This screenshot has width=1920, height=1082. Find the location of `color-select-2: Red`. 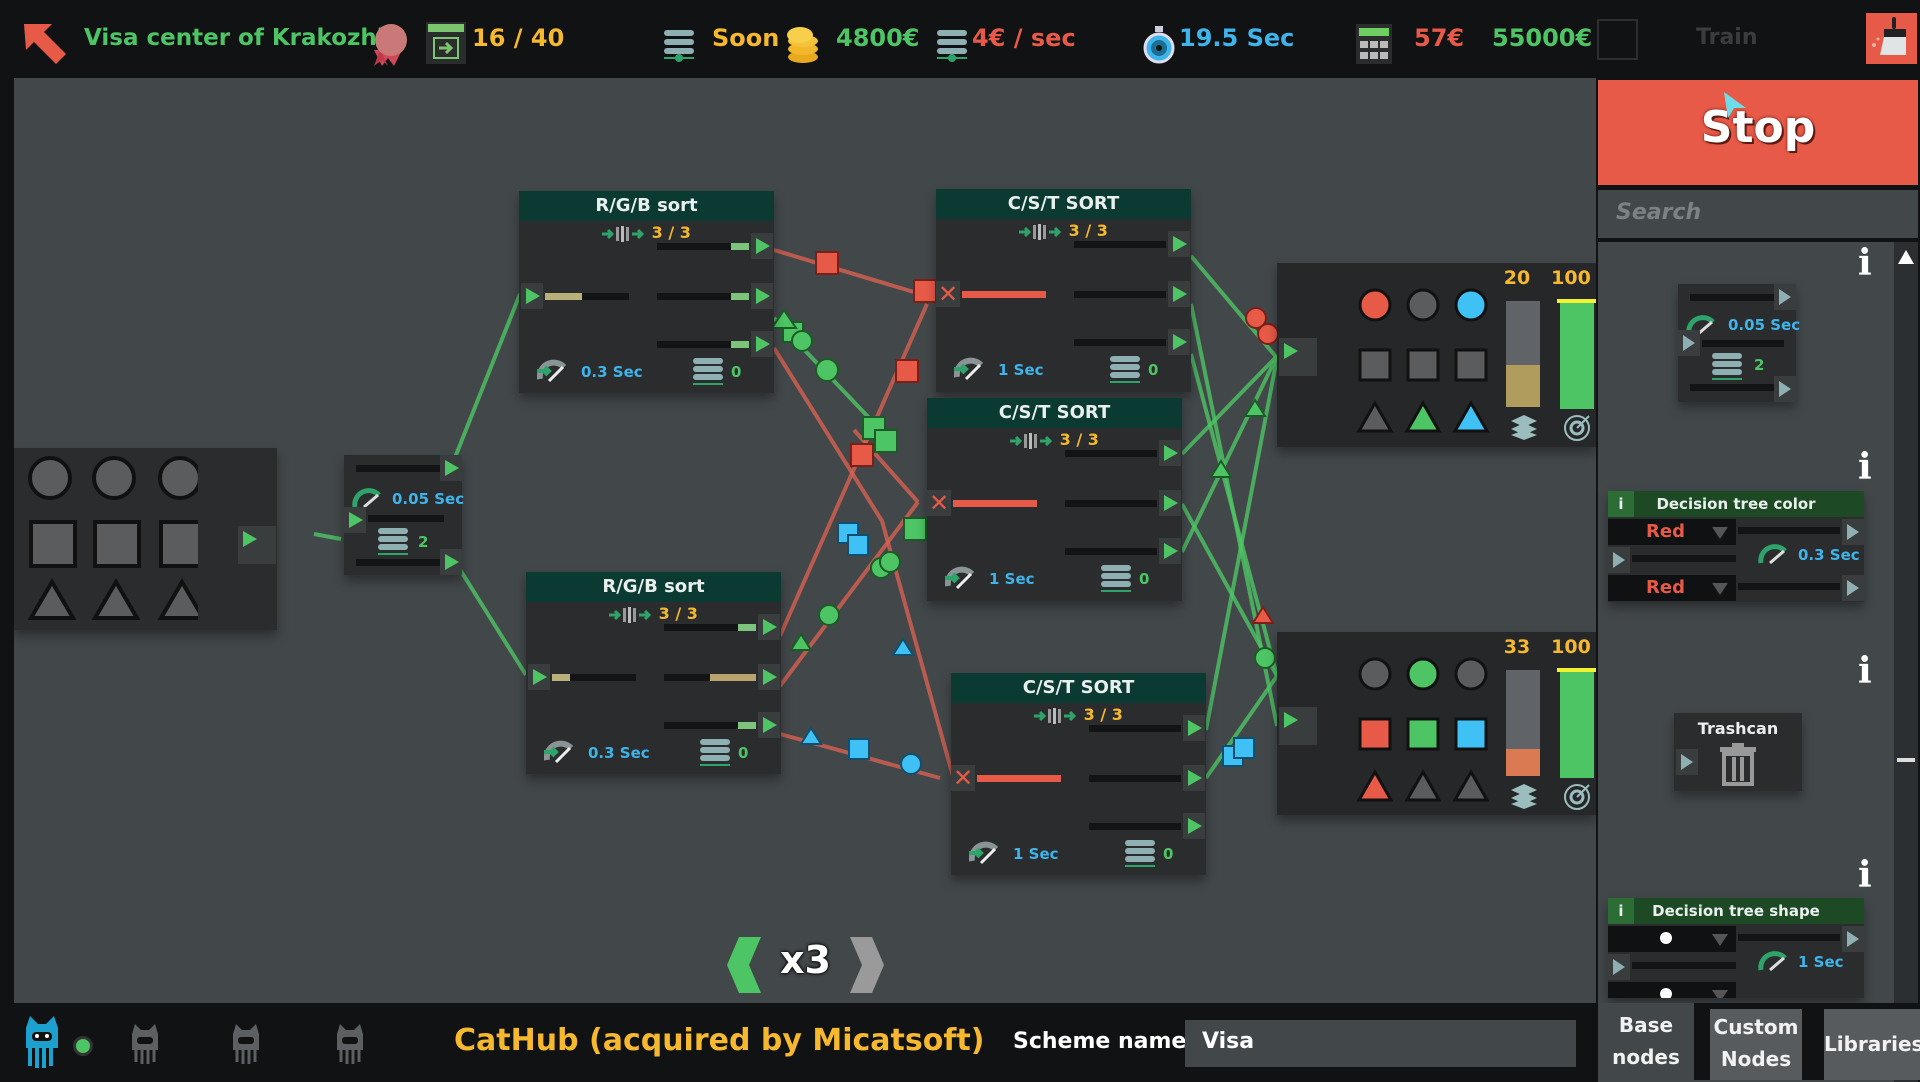

color-select-2: Red is located at coordinates (1672, 588).